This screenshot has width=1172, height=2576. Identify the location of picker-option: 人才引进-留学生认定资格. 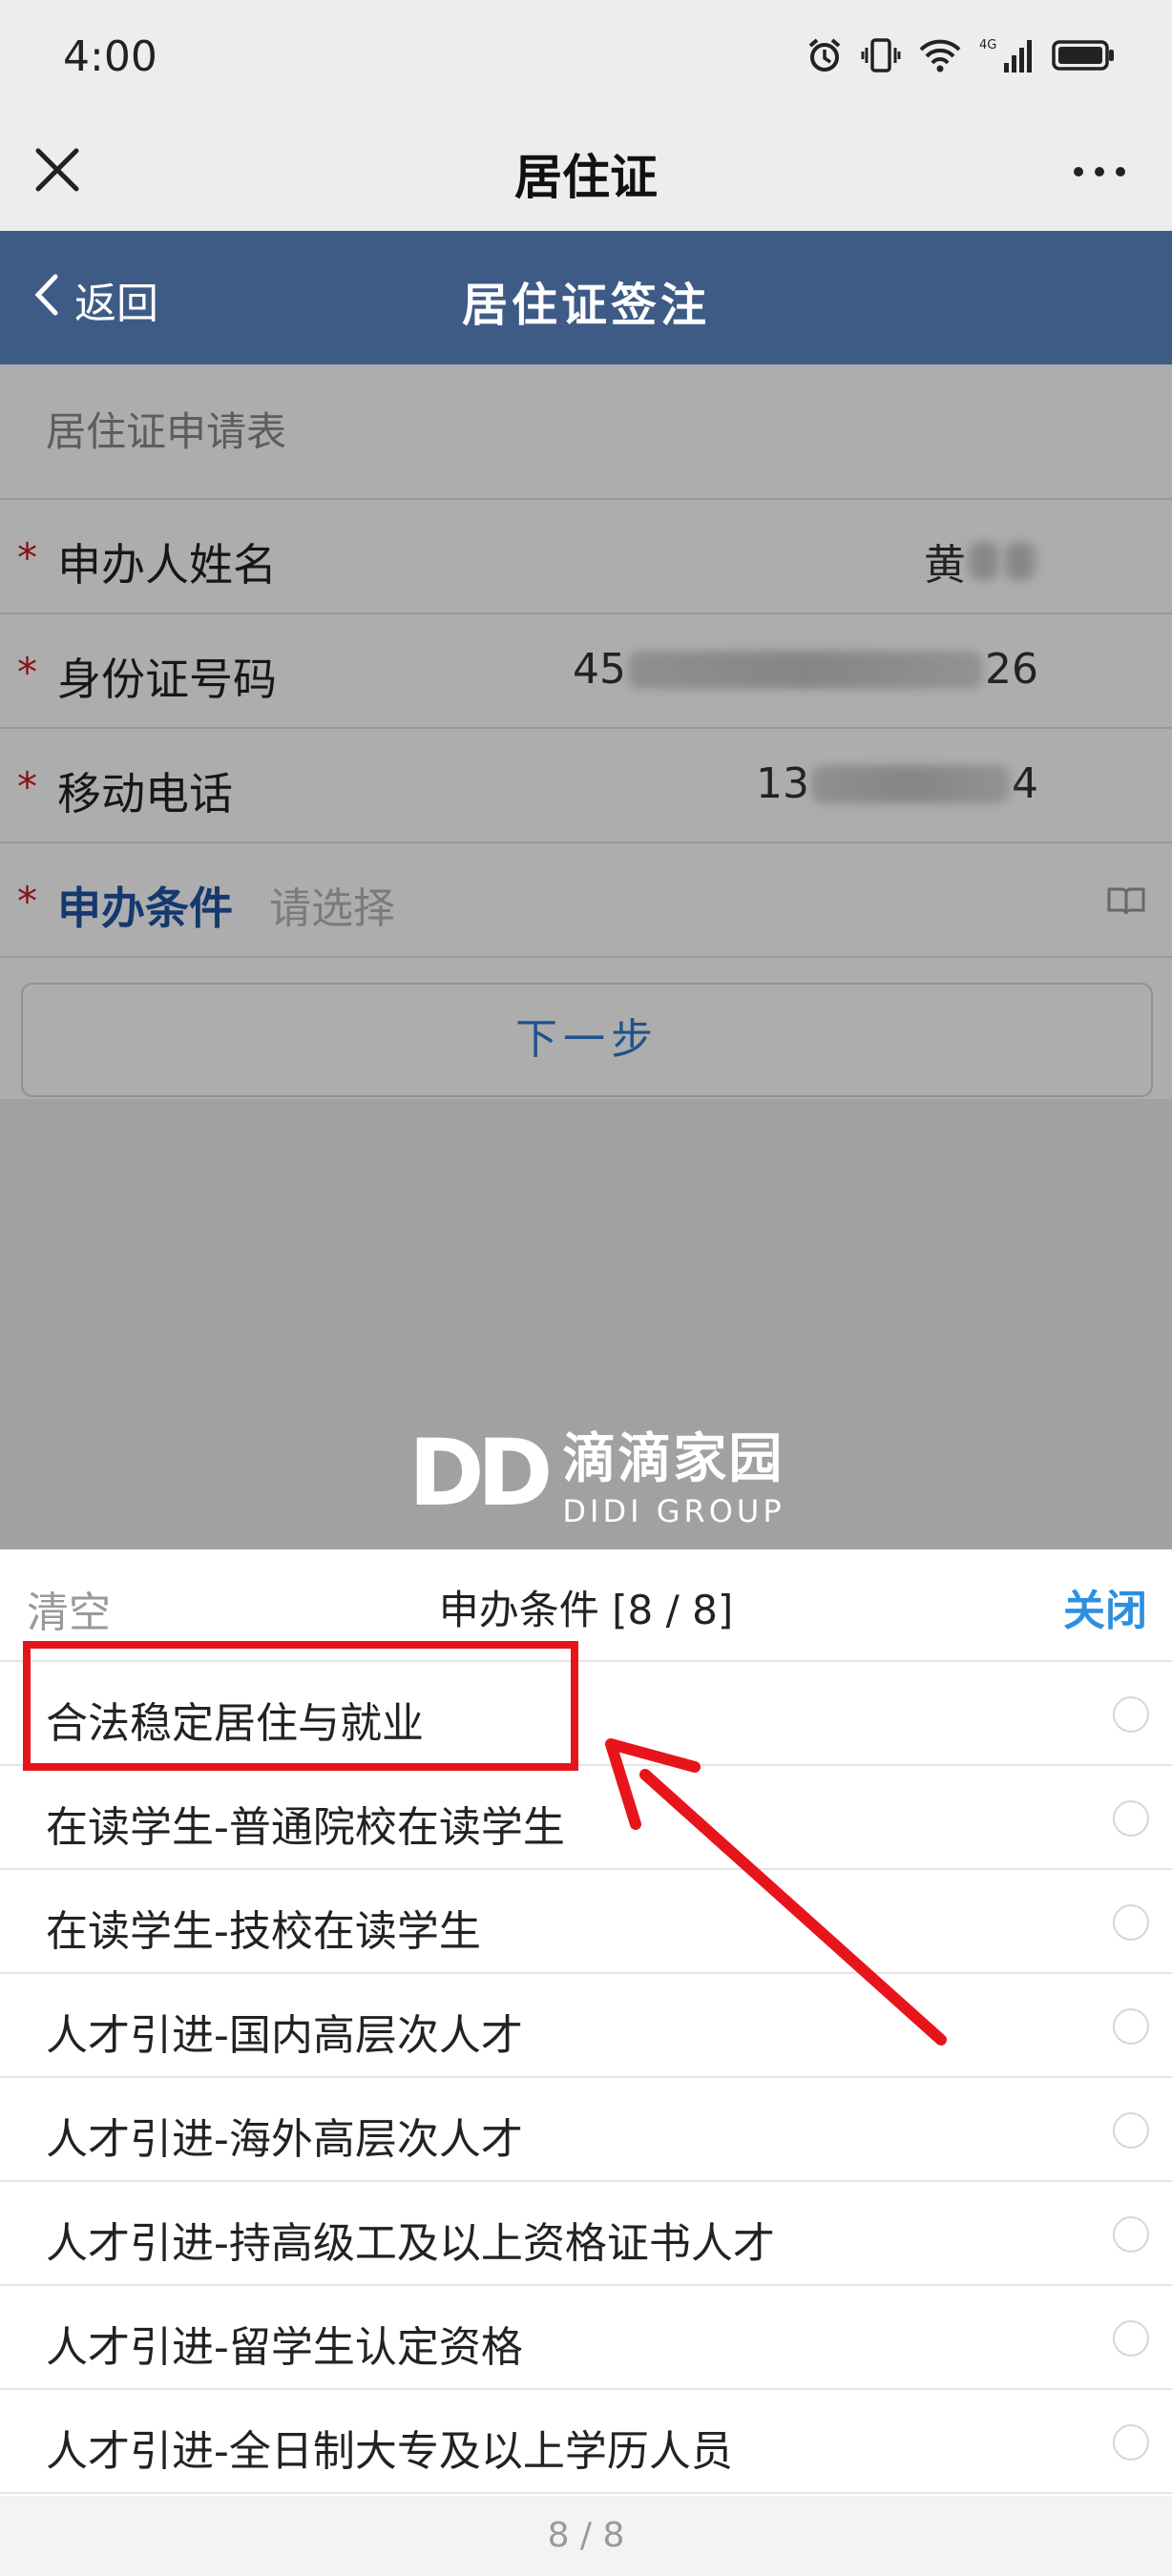
(586, 2338).